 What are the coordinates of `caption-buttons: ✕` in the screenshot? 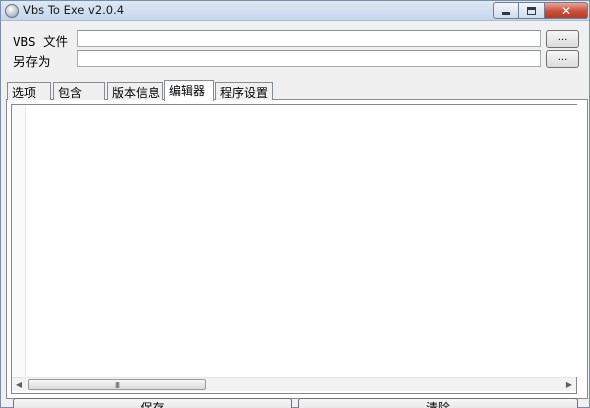 It's located at (540, 10).